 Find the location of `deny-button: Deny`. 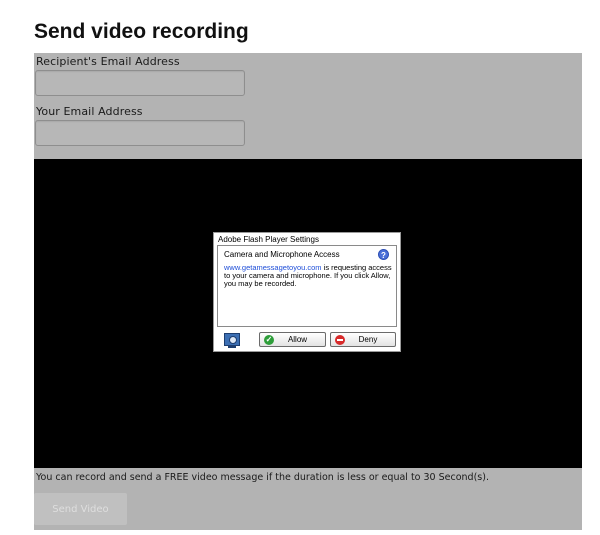

deny-button: Deny is located at coordinates (363, 339).